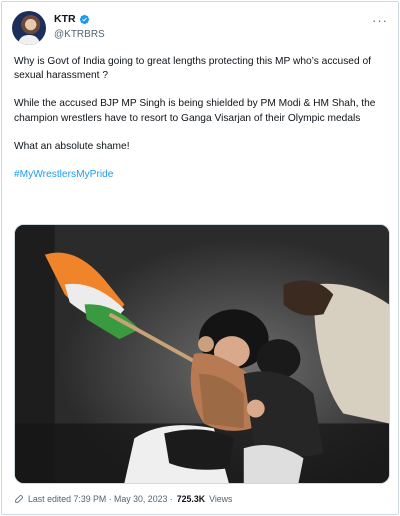 Image resolution: width=400 pixels, height=516 pixels. I want to click on tweet-paragraph: What an absolute shame!, so click(72, 146).